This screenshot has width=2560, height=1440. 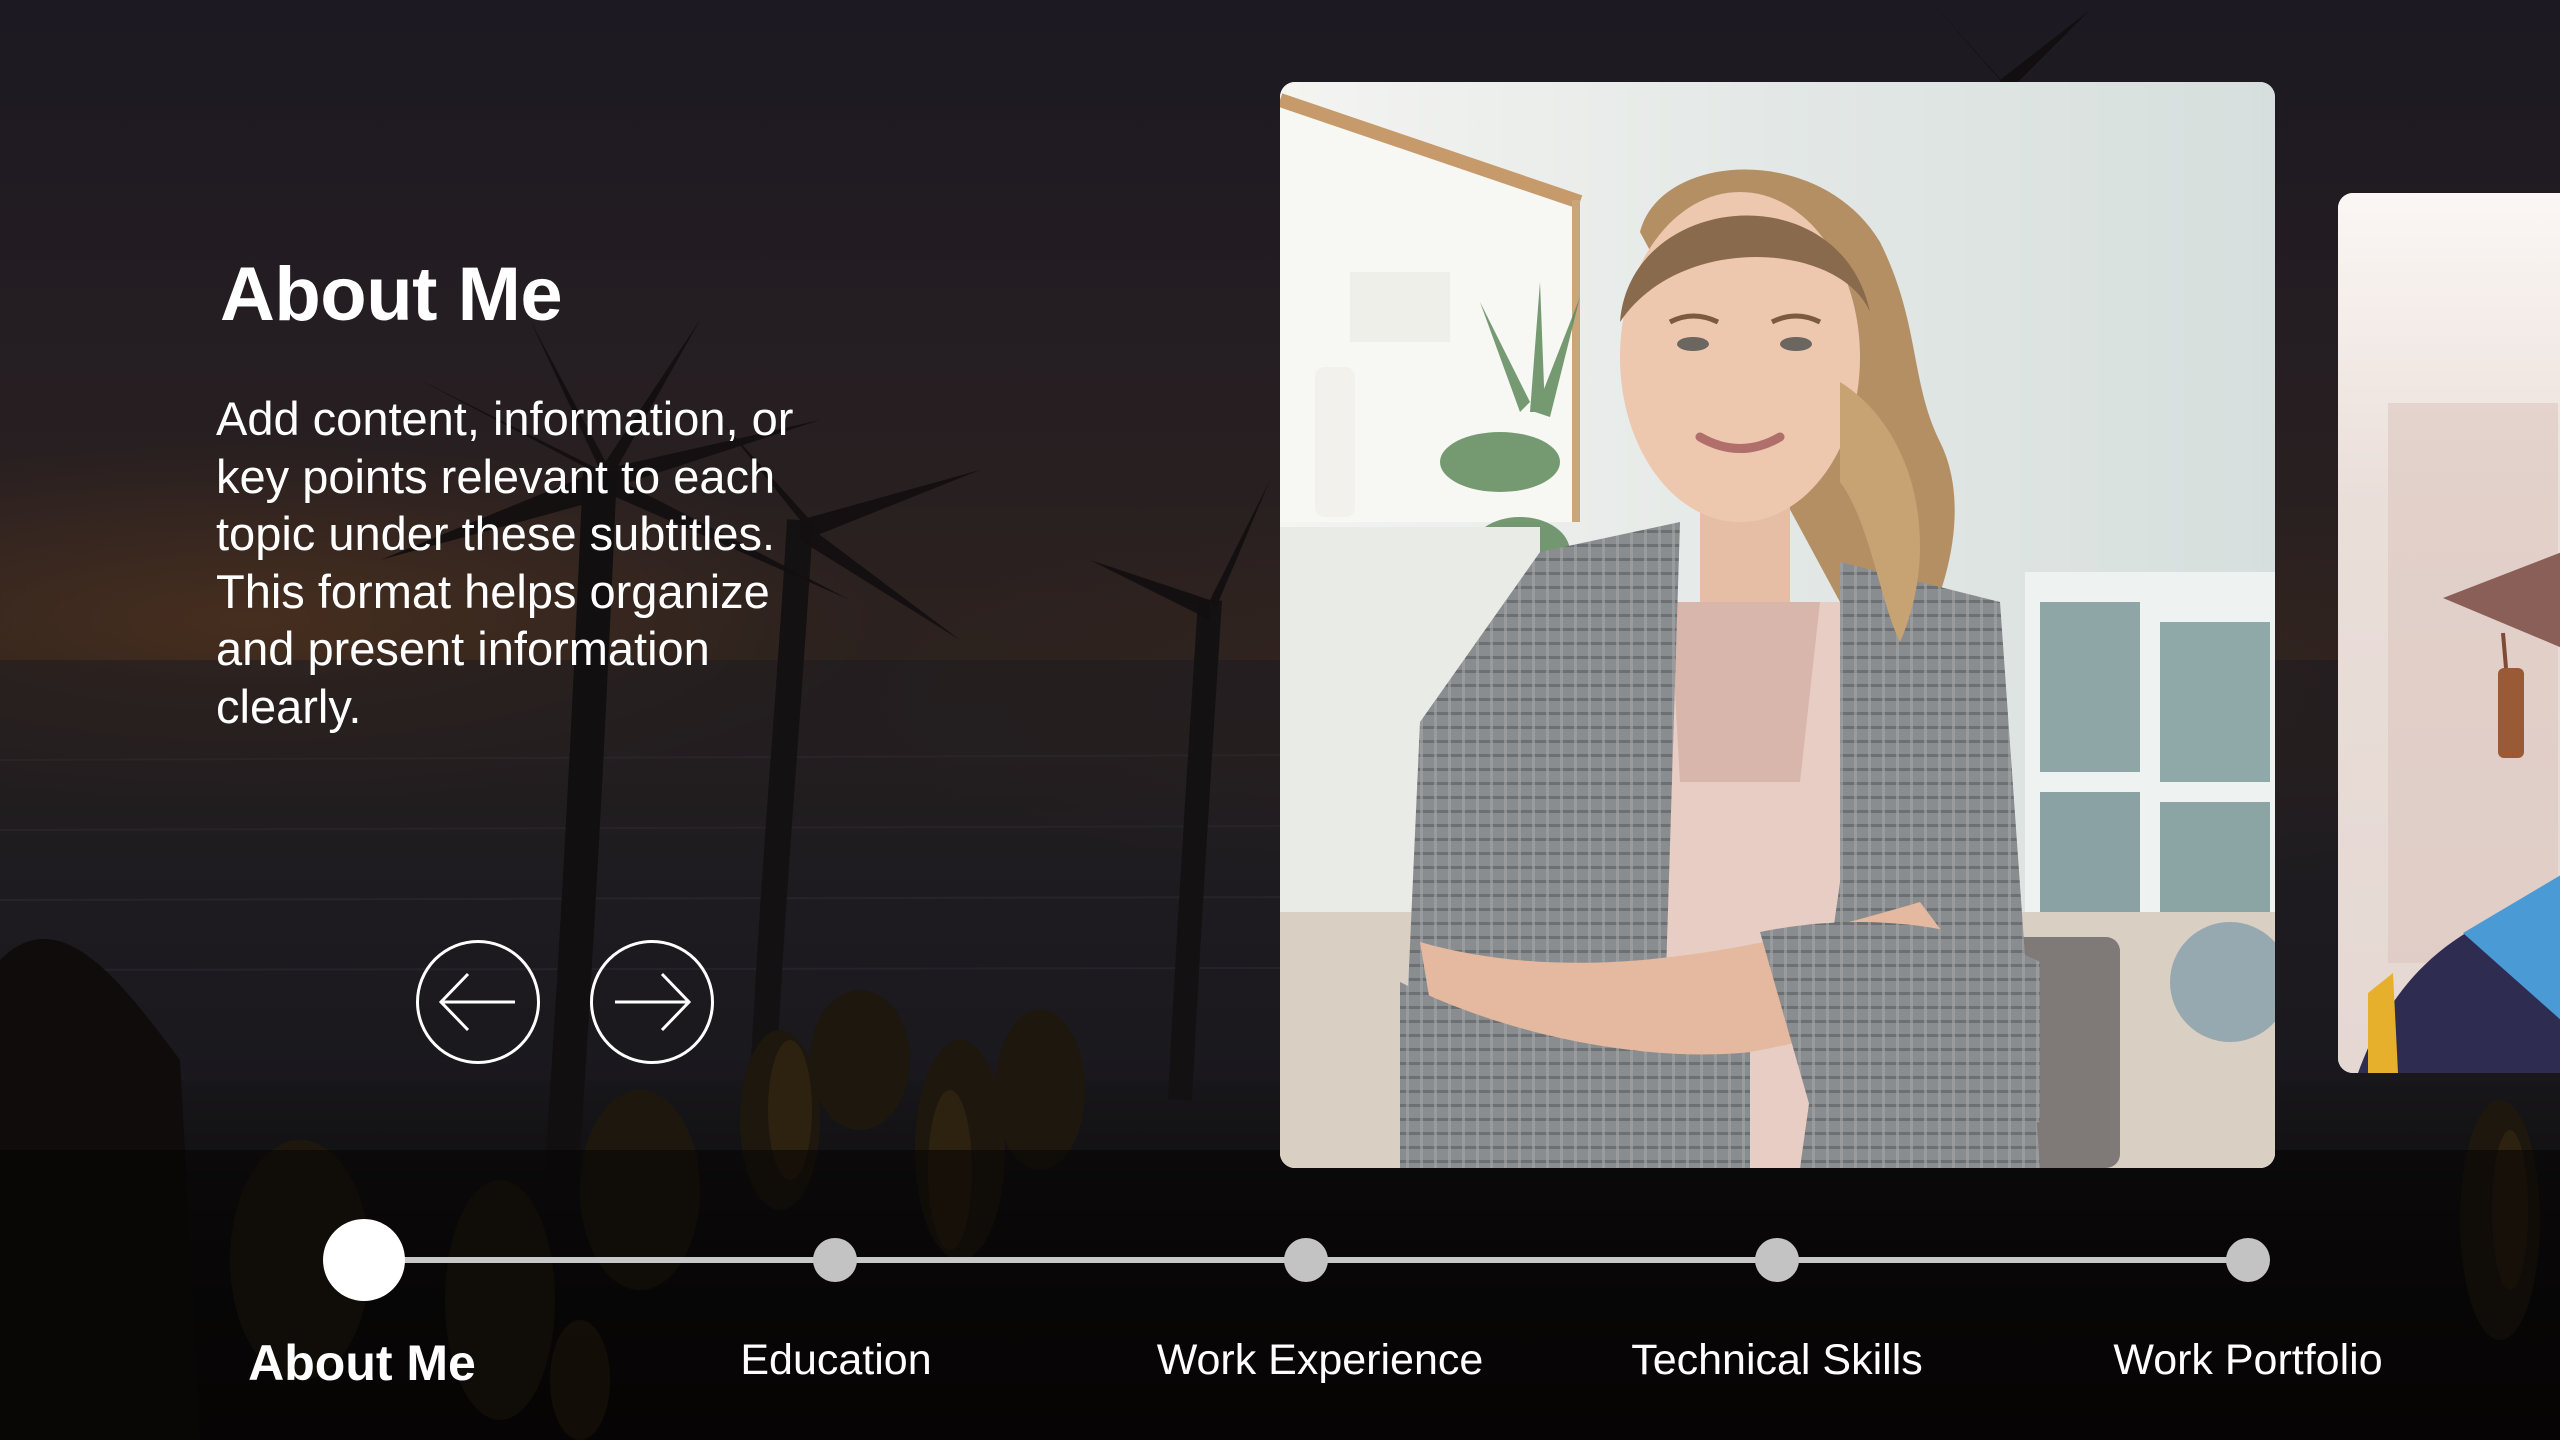 What do you see at coordinates (835, 1260) in the screenshot?
I see `timeline-dot-education` at bounding box center [835, 1260].